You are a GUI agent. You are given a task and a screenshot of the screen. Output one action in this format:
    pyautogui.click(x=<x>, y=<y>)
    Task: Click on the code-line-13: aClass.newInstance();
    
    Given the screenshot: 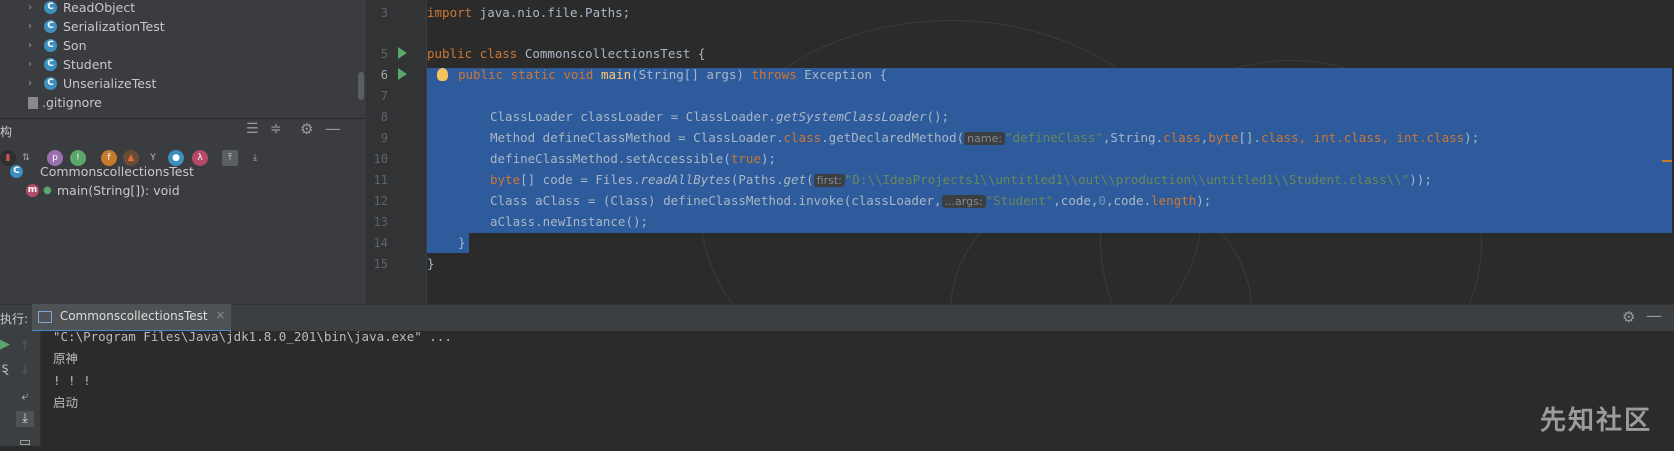 What is the action you would take?
    pyautogui.click(x=569, y=221)
    